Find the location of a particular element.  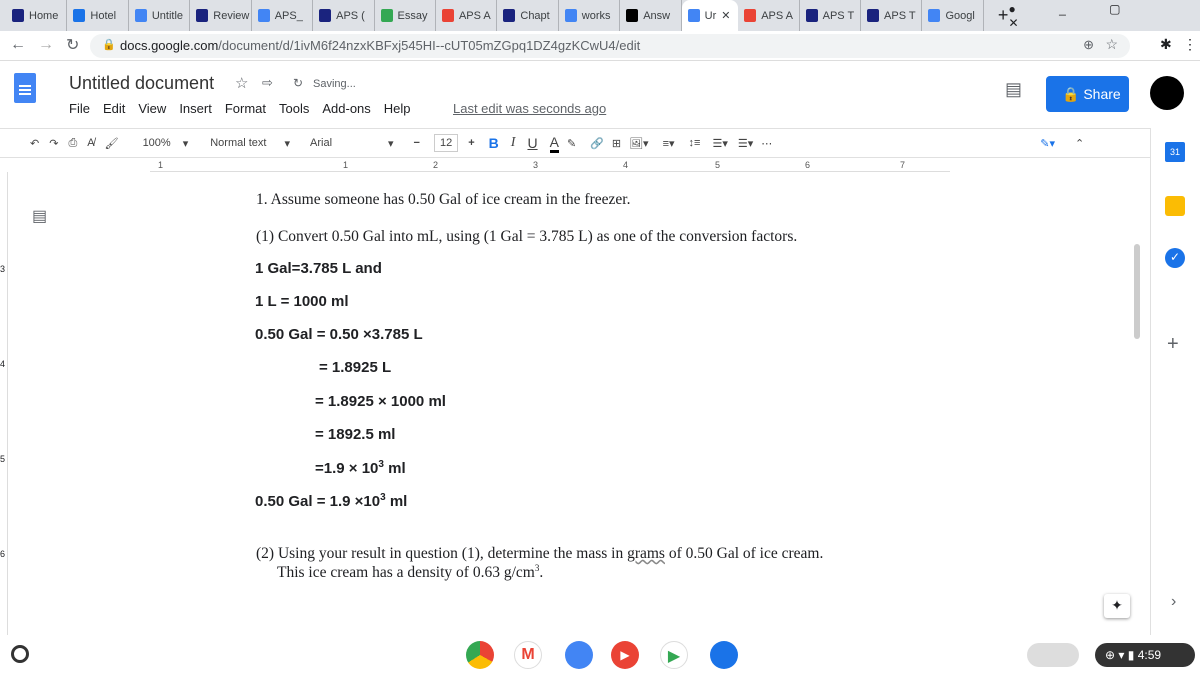

paint-format-icon: 🖌 is located at coordinates (112, 143).